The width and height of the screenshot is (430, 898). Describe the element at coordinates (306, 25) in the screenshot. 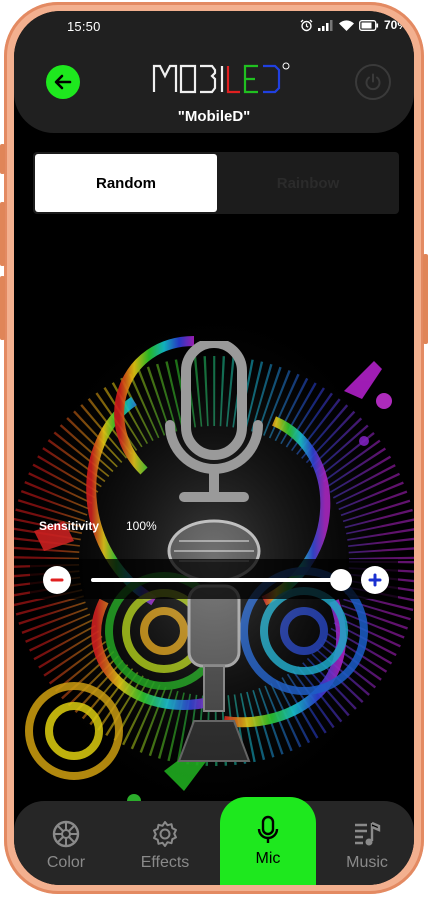

I see `alarm-icon` at that location.